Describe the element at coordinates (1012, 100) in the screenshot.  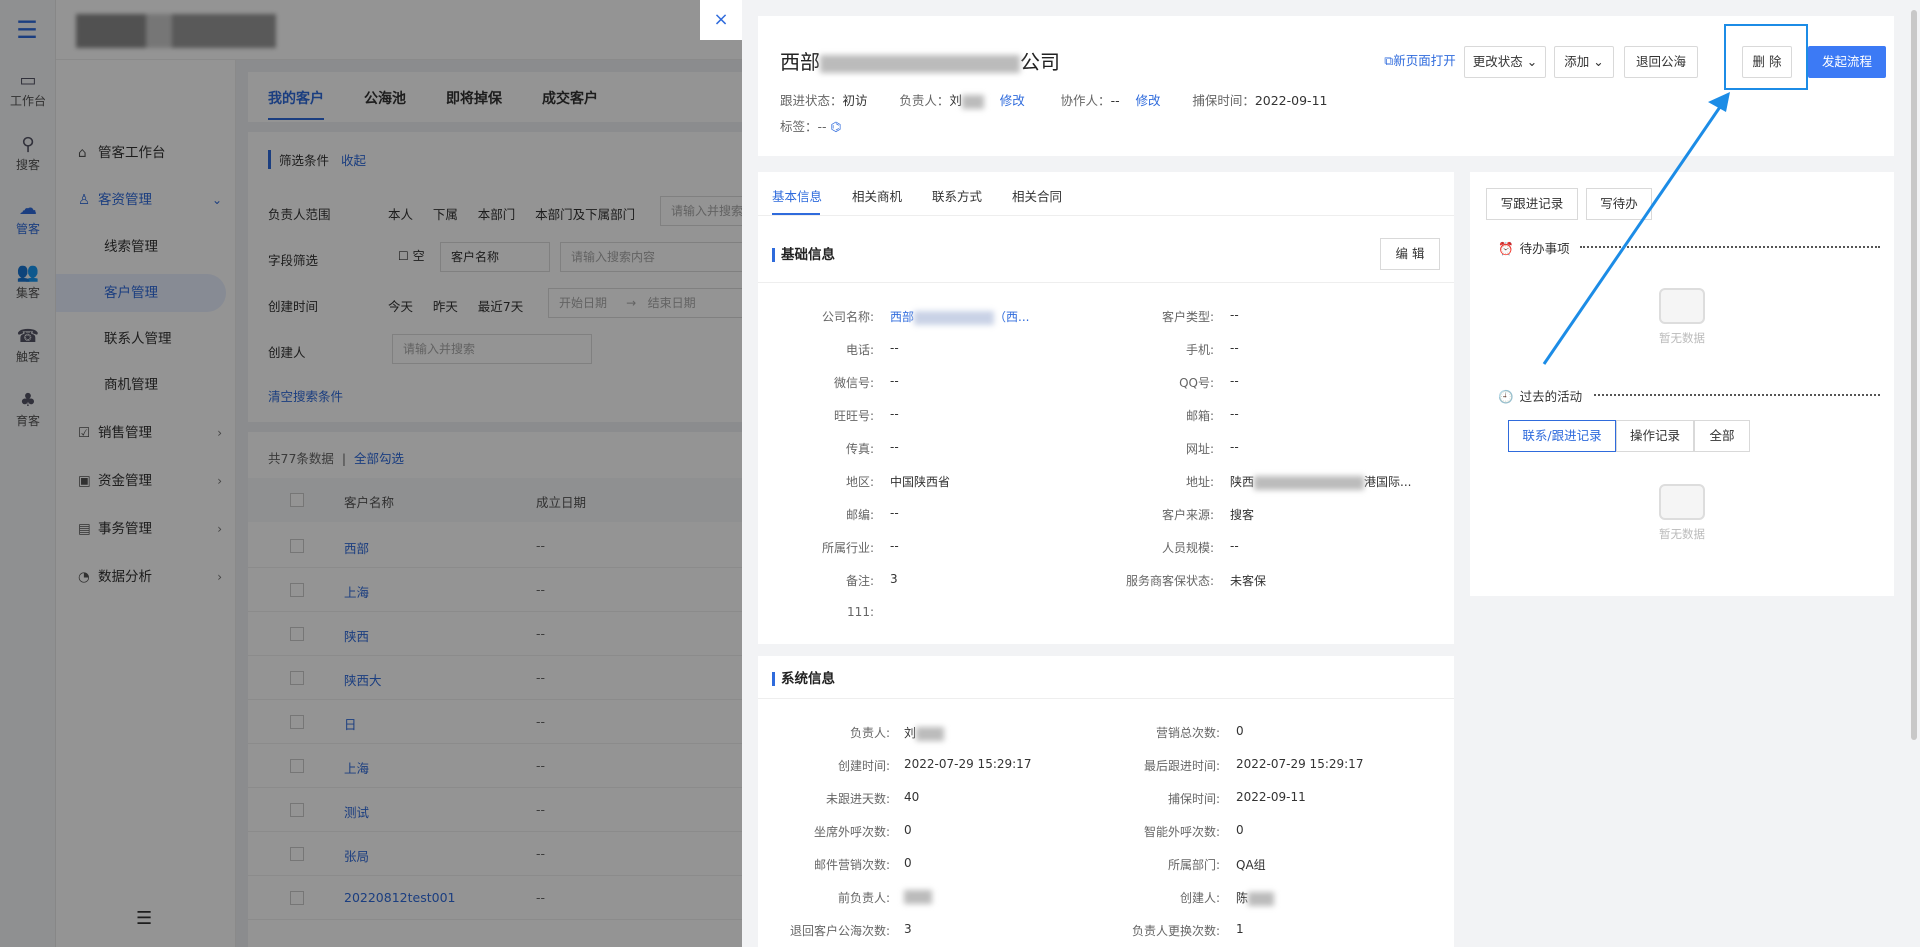
I see `modify-owner-link: 修改` at that location.